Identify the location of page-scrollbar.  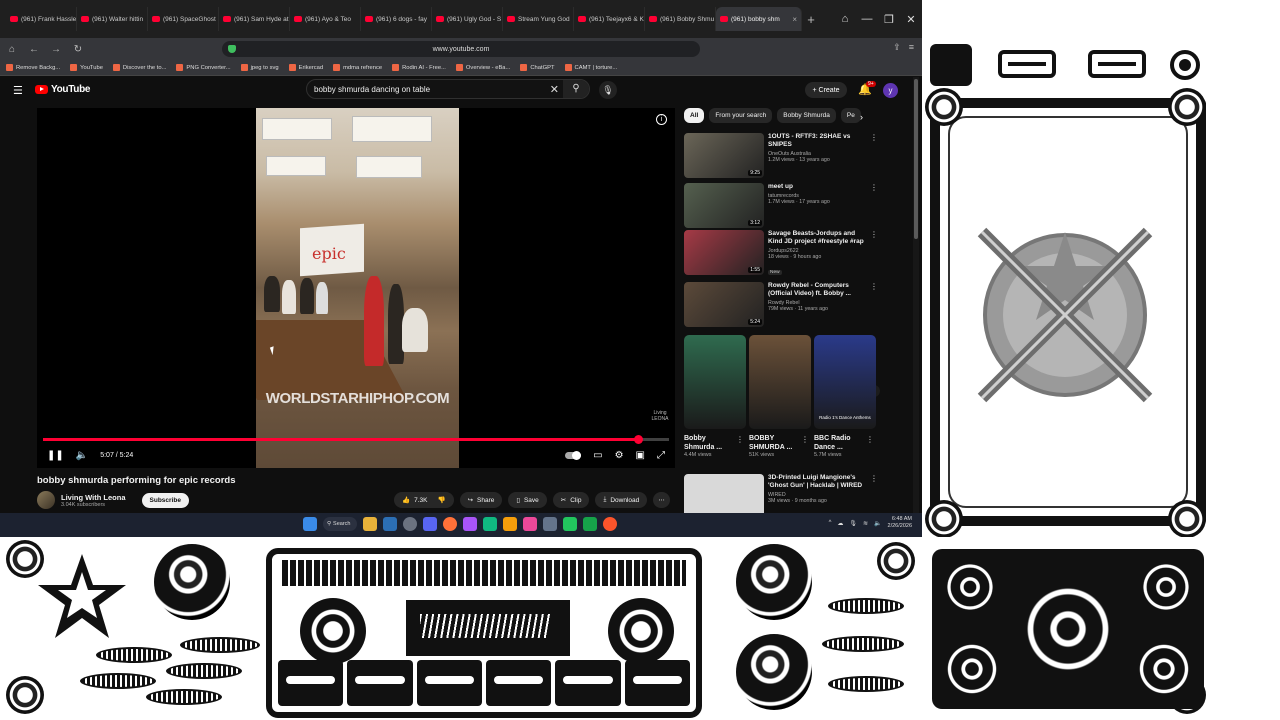
(916, 295).